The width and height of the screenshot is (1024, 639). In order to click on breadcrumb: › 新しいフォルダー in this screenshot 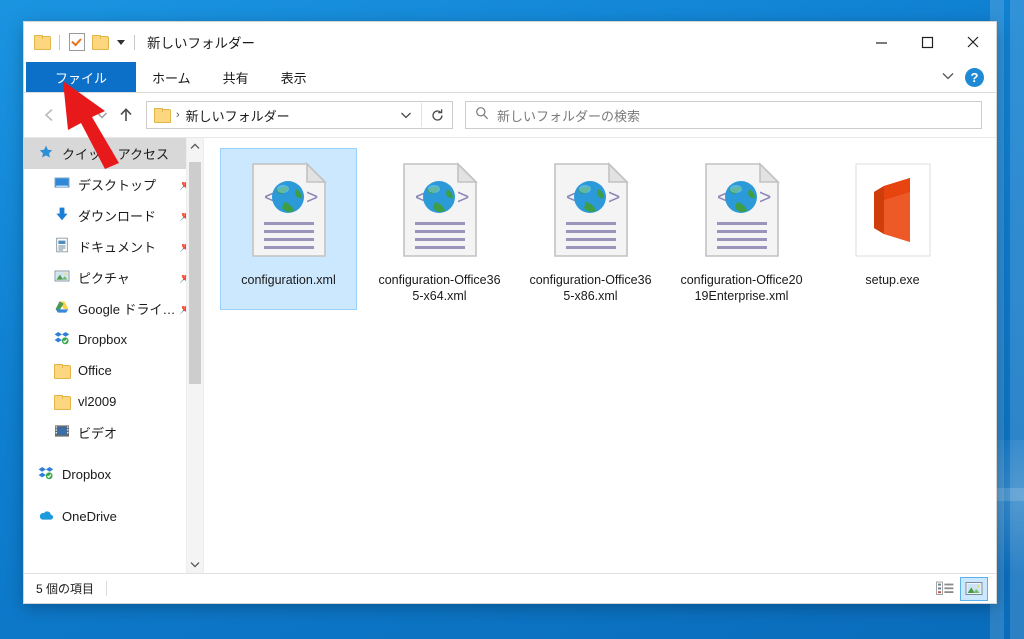, I will do `click(269, 115)`.